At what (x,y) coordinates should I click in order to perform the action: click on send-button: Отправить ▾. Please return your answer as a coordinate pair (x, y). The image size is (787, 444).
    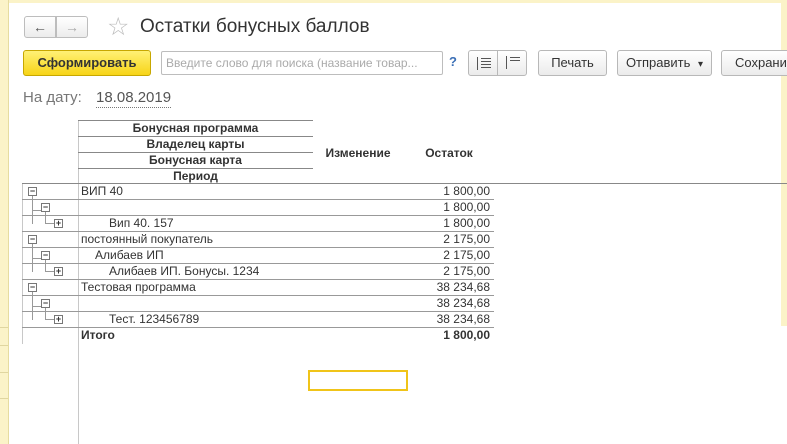
    Looking at the image, I should click on (664, 63).